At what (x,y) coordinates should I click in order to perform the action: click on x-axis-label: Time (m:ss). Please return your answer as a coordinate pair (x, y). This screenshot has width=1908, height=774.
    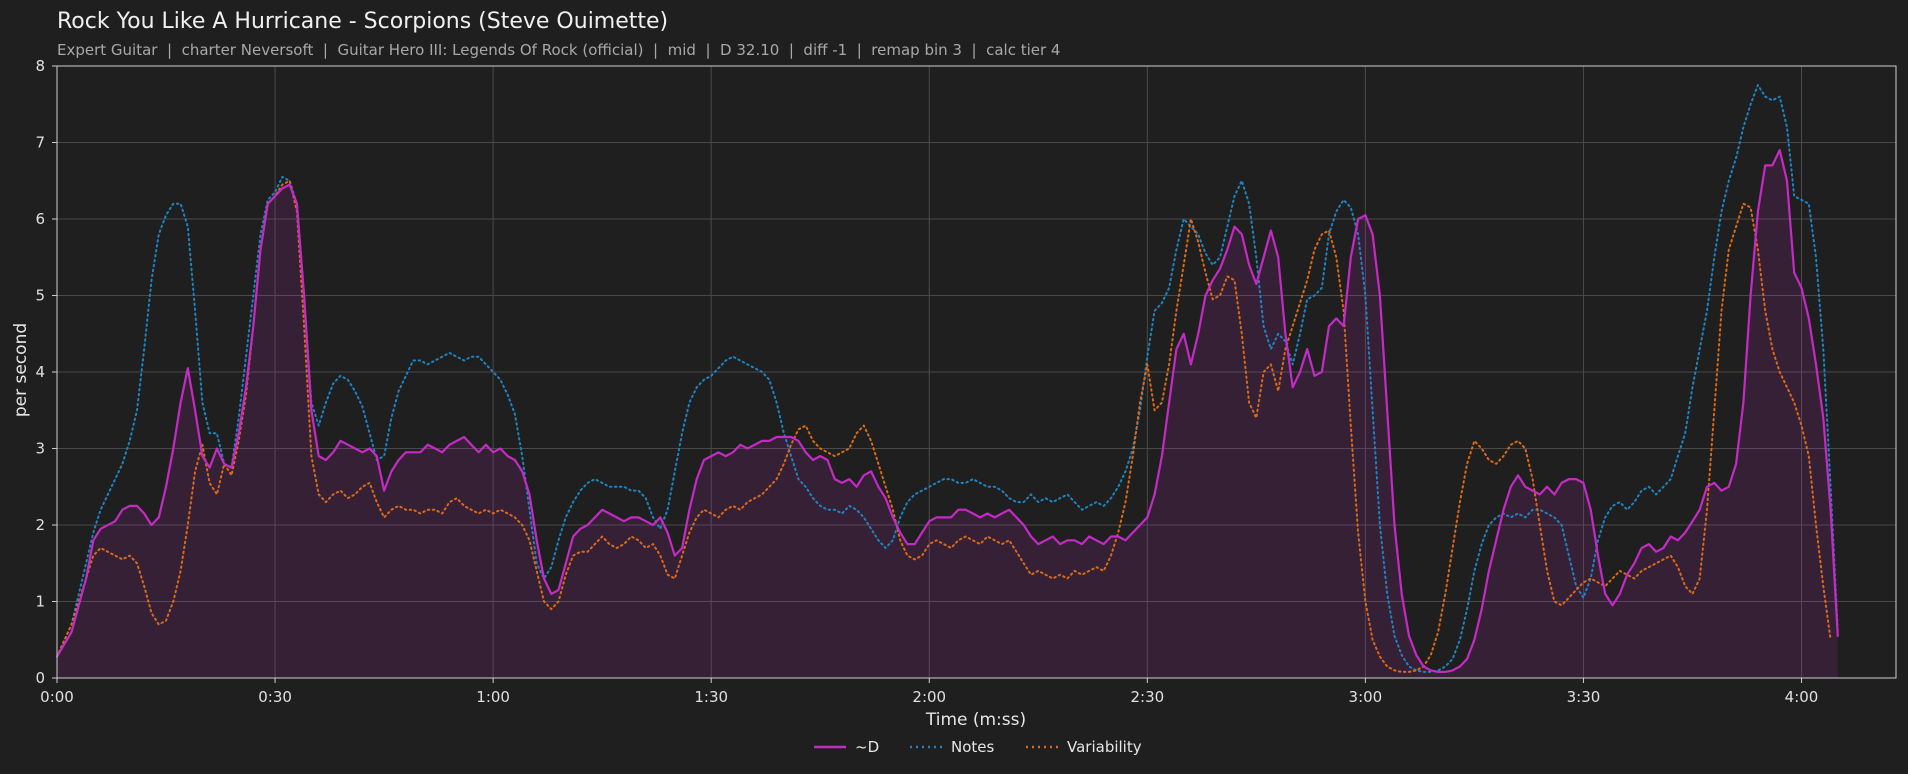
    Looking at the image, I should click on (975, 720).